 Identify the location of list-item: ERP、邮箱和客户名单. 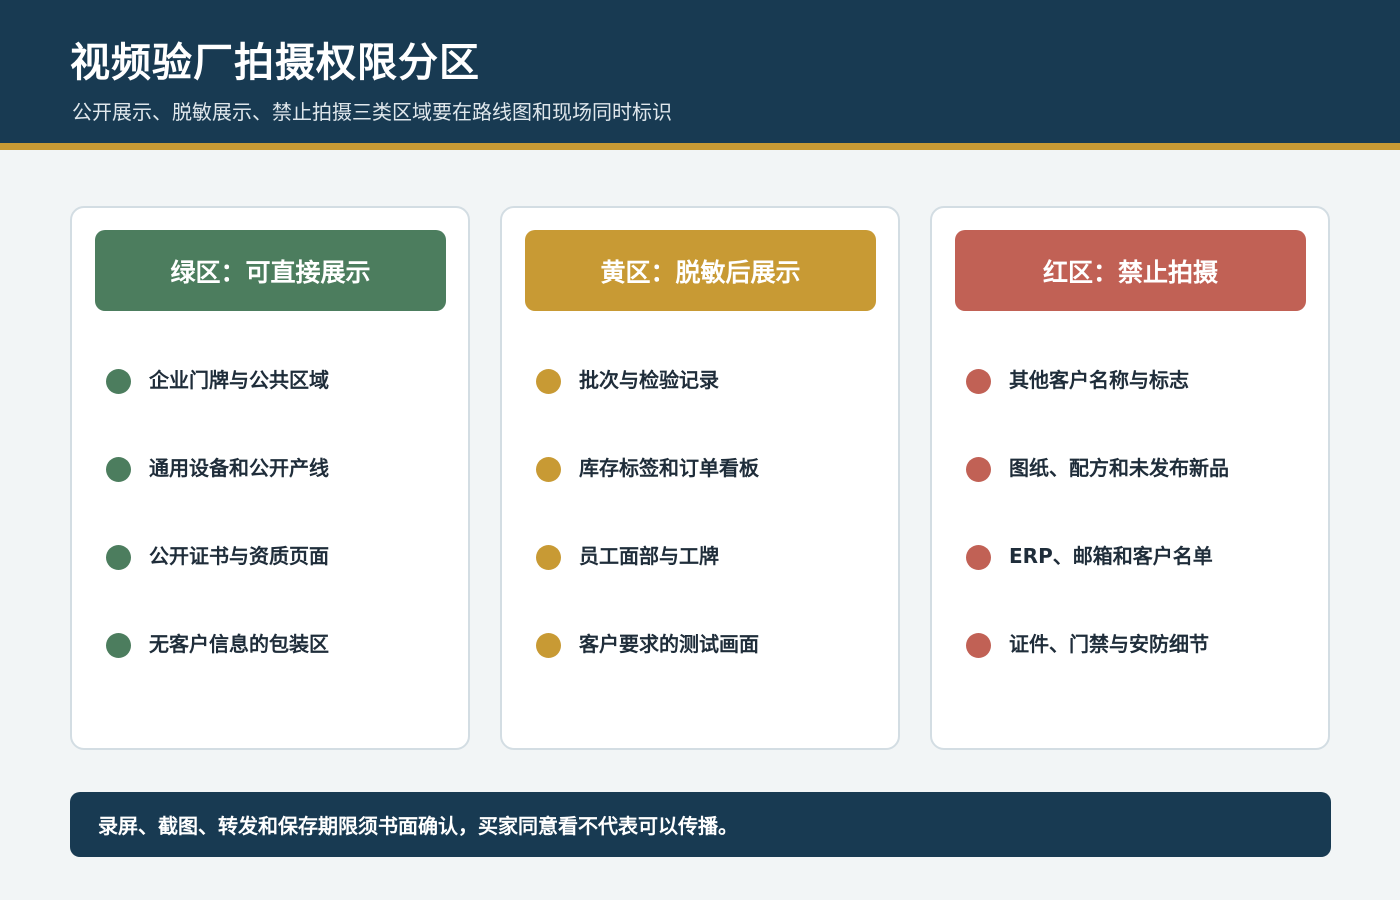
(1089, 554).